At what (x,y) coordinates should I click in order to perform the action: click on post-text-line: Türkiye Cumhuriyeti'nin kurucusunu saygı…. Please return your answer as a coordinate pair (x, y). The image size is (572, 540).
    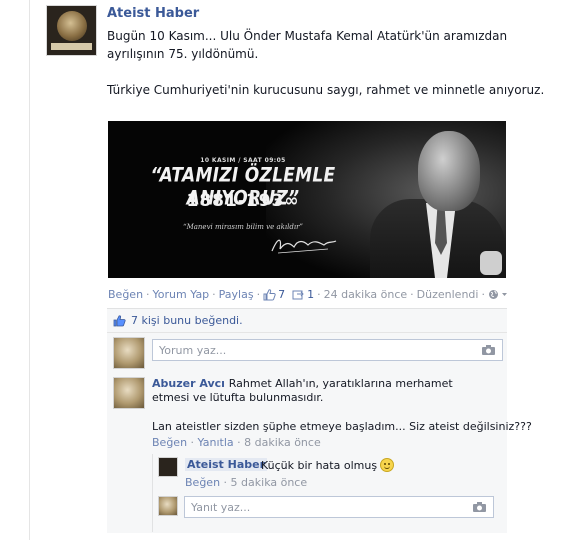
    Looking at the image, I should click on (326, 90).